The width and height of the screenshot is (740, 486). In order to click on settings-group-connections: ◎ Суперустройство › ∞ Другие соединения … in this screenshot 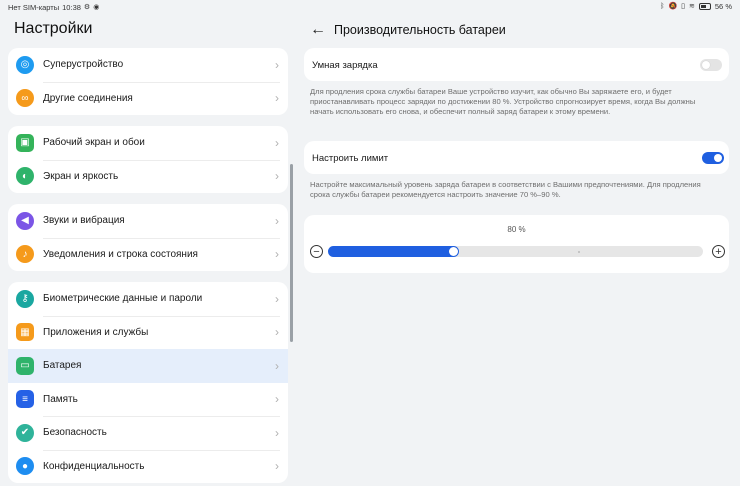, I will do `click(148, 81)`.